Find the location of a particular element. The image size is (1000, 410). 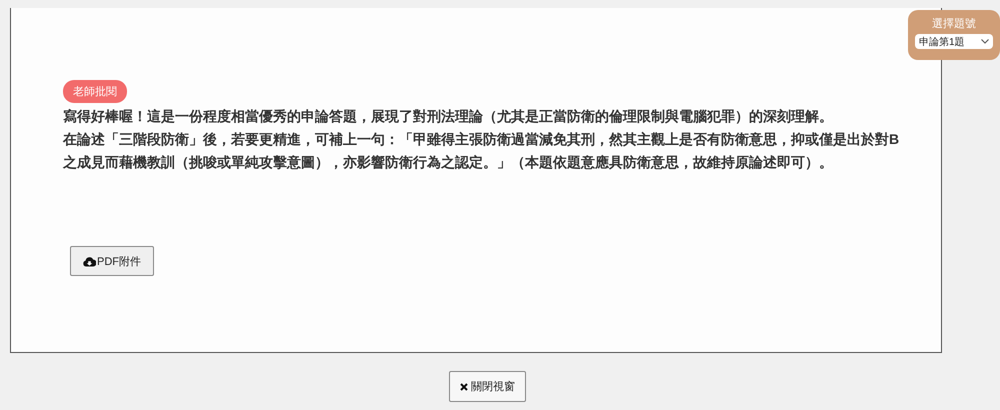

close-window-button: 關閉視窗 is located at coordinates (487, 386).